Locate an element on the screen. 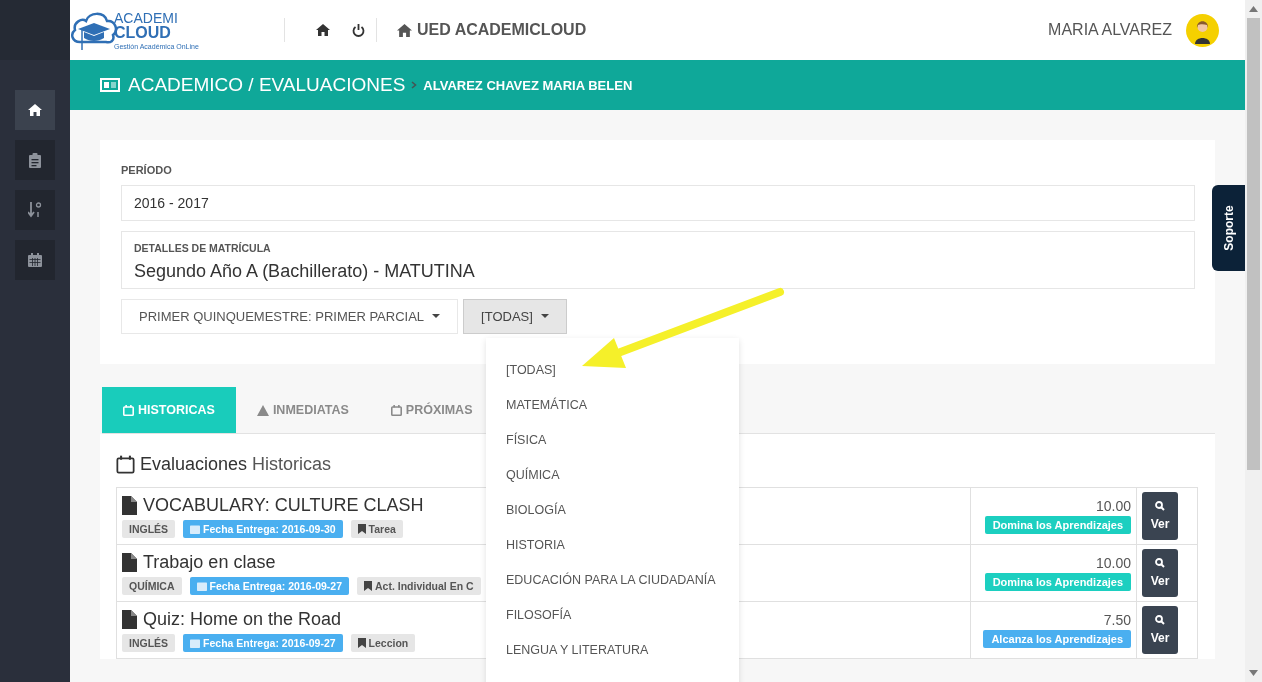 Image resolution: width=1262 pixels, height=682 pixels. section-title: Evaluaciones is located at coordinates (194, 464).